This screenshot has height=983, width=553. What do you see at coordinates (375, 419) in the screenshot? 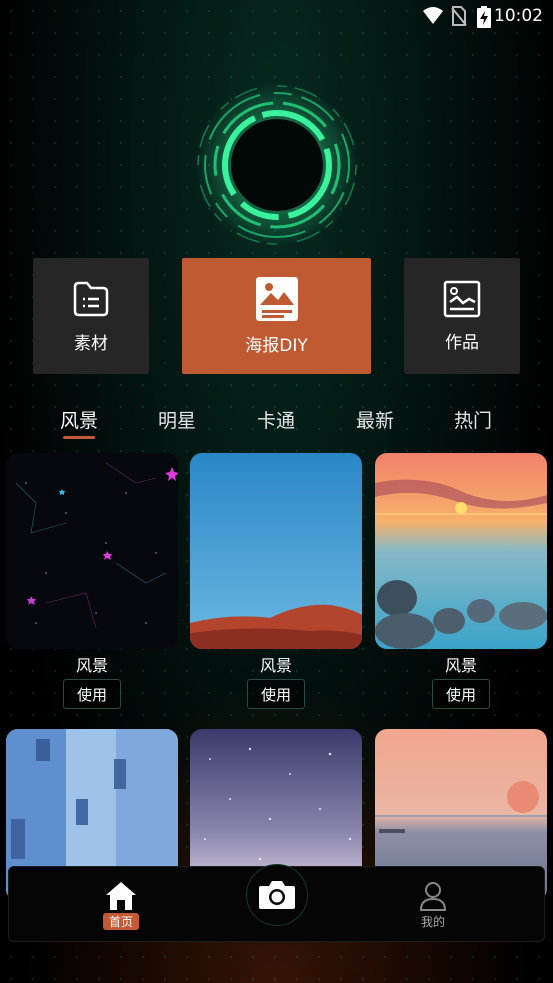
I see `tab-latest: 最新` at bounding box center [375, 419].